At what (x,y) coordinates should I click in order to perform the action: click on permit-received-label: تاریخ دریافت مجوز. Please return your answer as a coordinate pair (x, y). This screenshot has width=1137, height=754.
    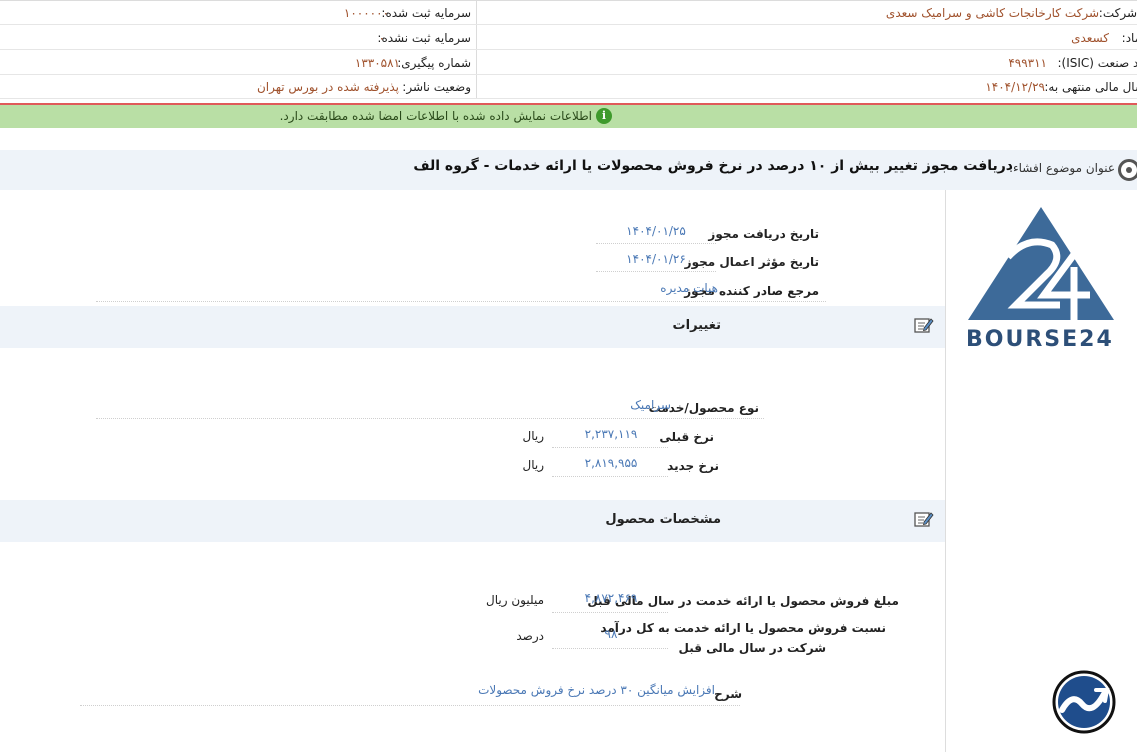
    Looking at the image, I should click on (763, 234).